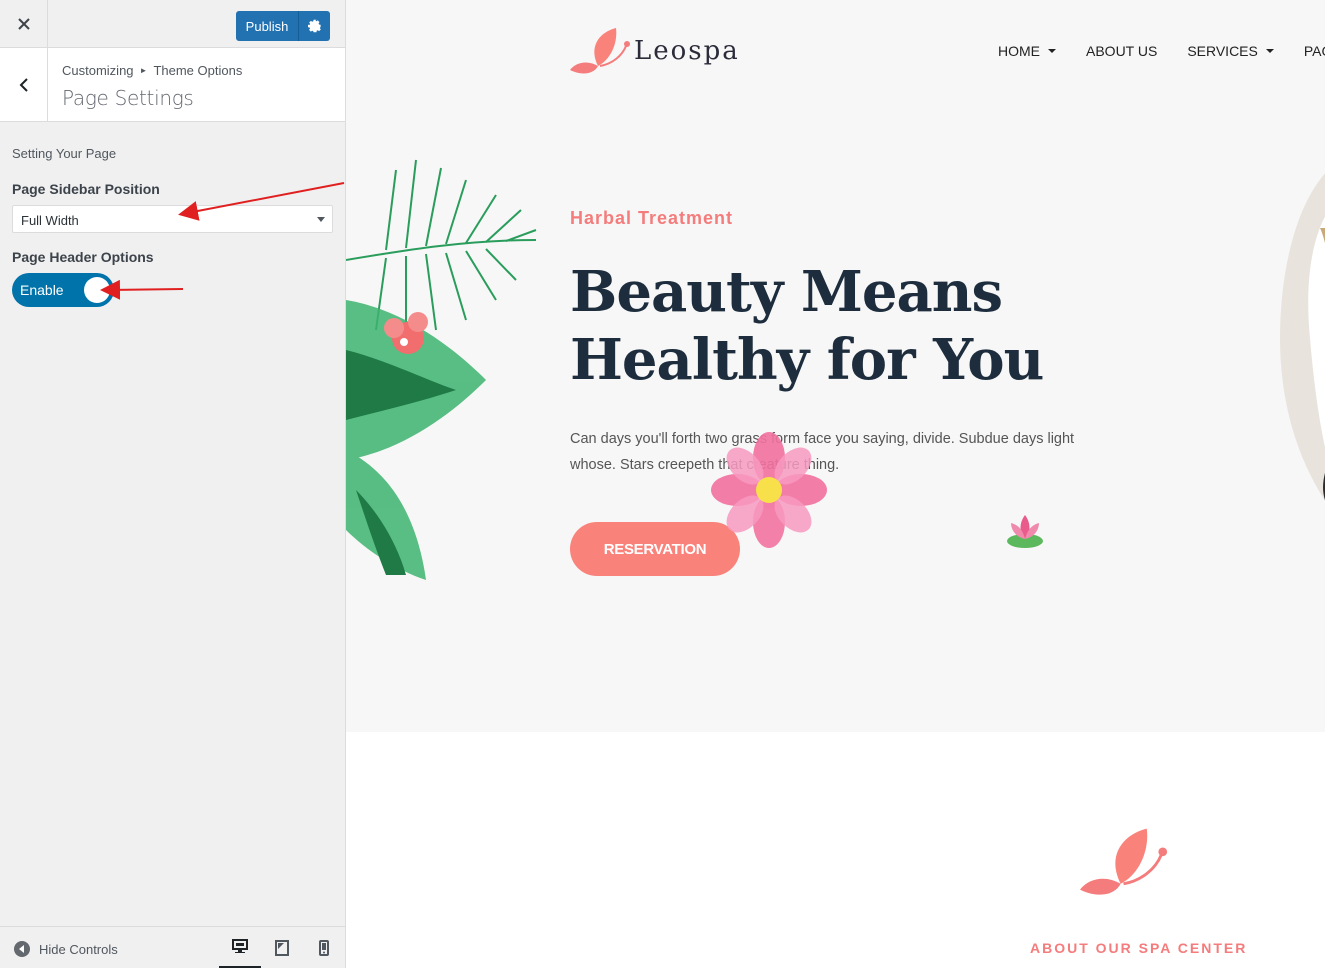 The width and height of the screenshot is (1325, 968). Describe the element at coordinates (1139, 948) in the screenshot. I see `about-section-label: ABOUT OUR SPA CENTER` at that location.